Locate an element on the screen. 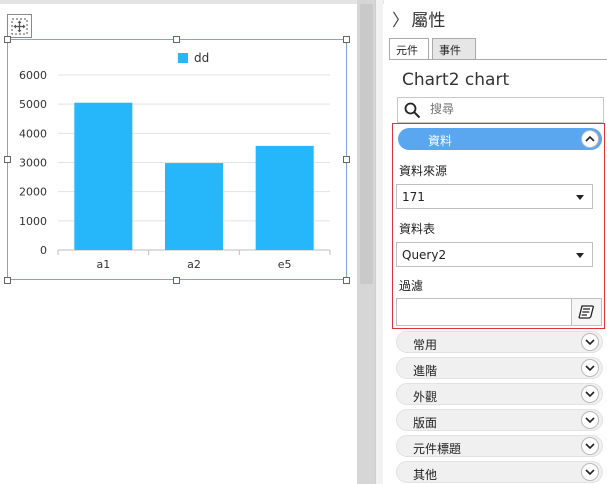  data-source-value: 171 is located at coordinates (413, 197).